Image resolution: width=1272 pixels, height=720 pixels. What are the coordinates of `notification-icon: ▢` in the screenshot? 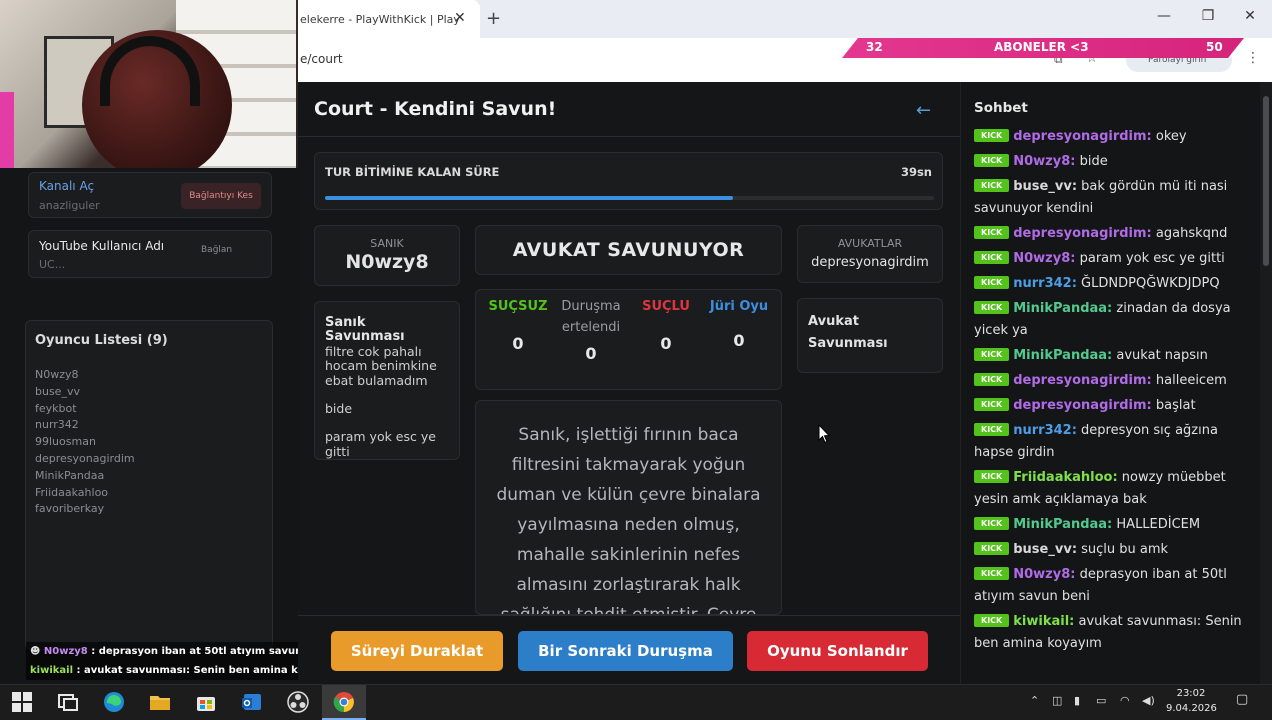 It's located at (1242, 699).